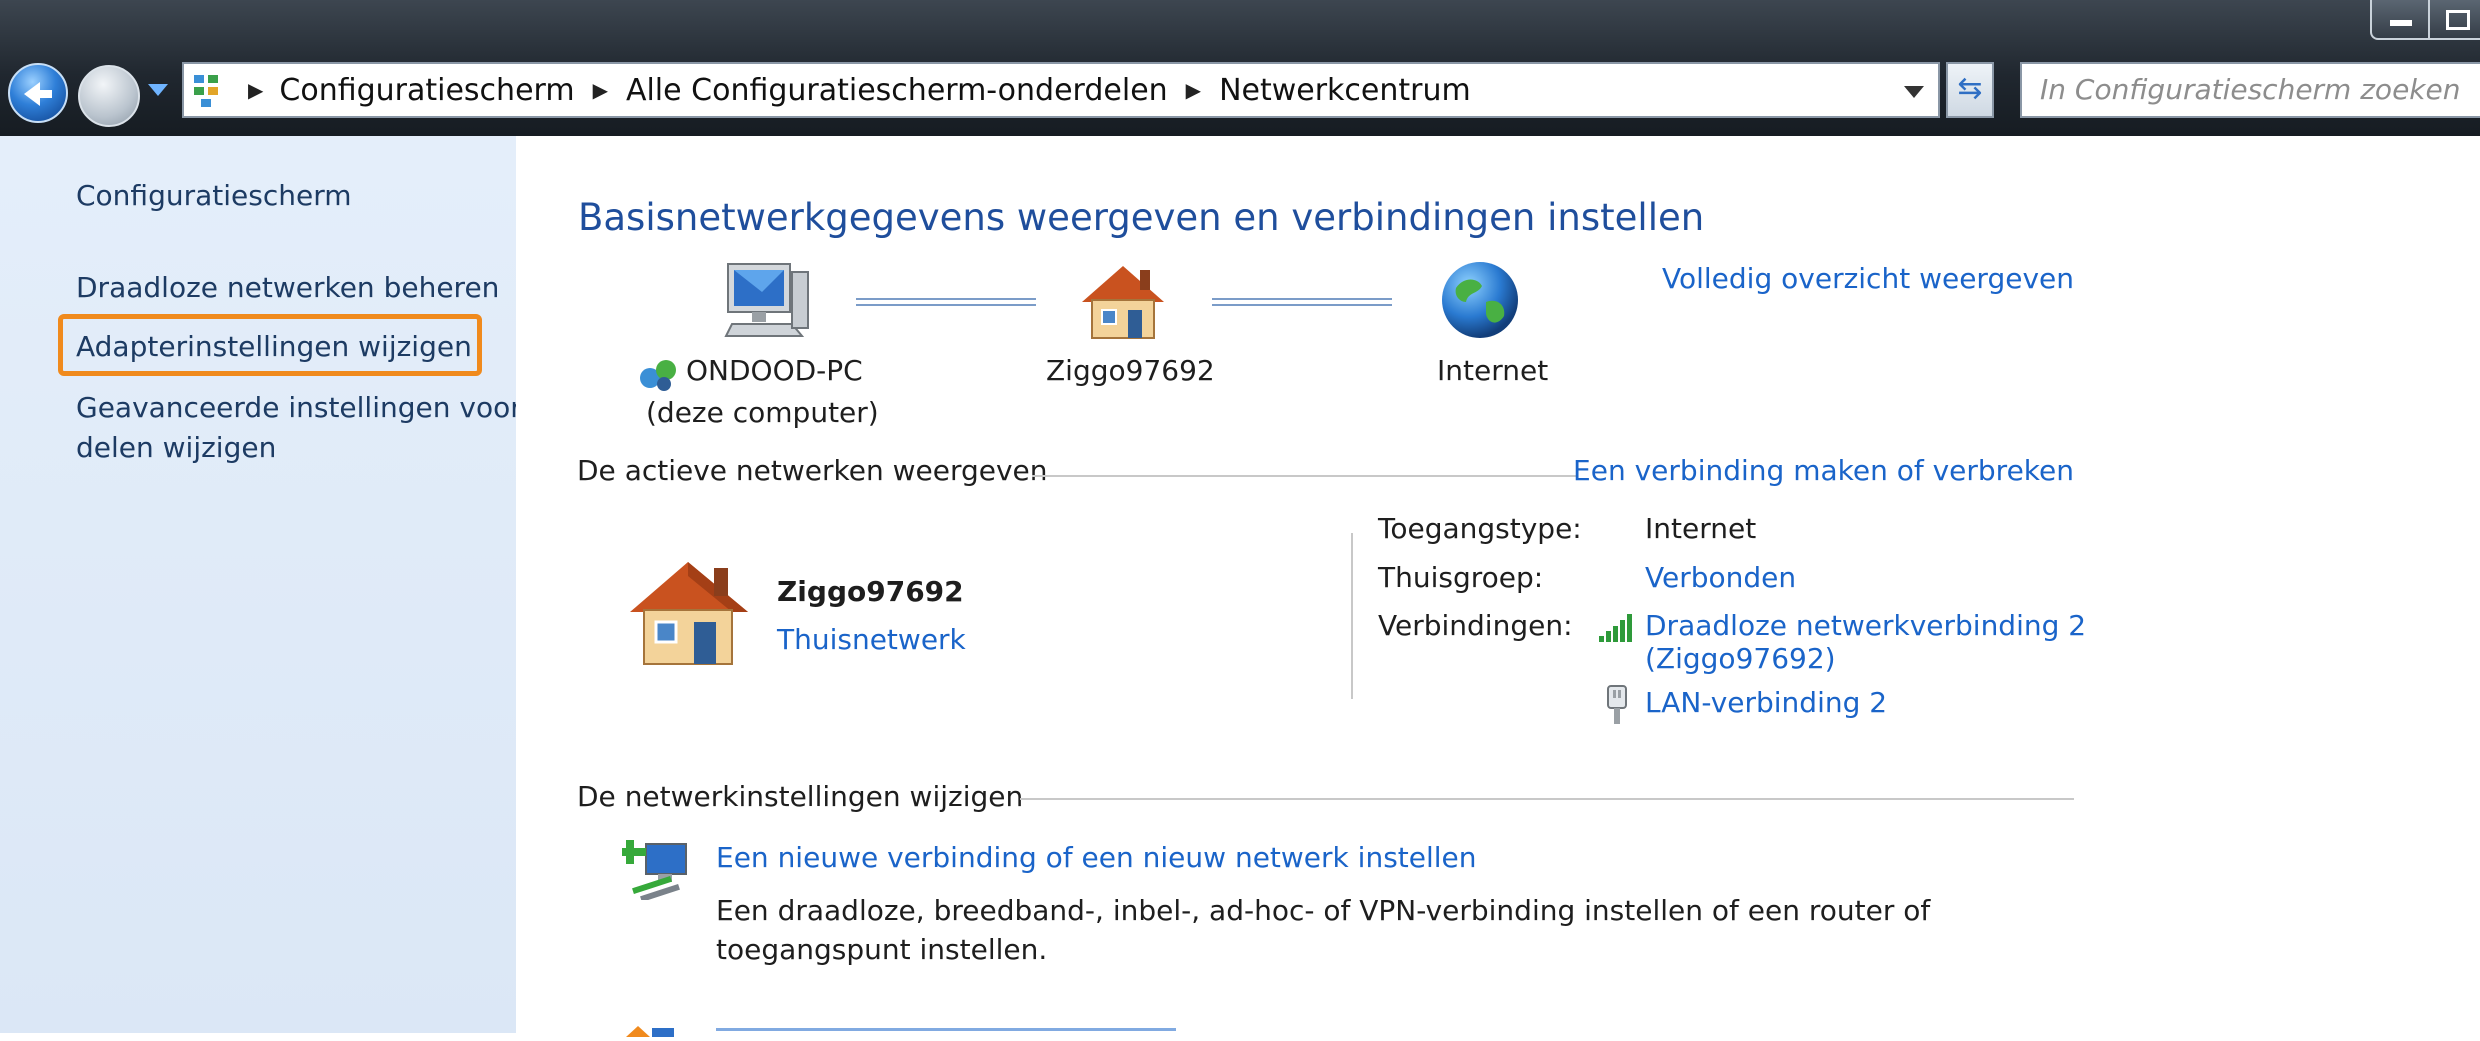 The height and width of the screenshot is (1041, 2480). Describe the element at coordinates (1823, 470) in the screenshot. I see `connect-disconnect-link: Een verbinding maken of verbreken` at that location.